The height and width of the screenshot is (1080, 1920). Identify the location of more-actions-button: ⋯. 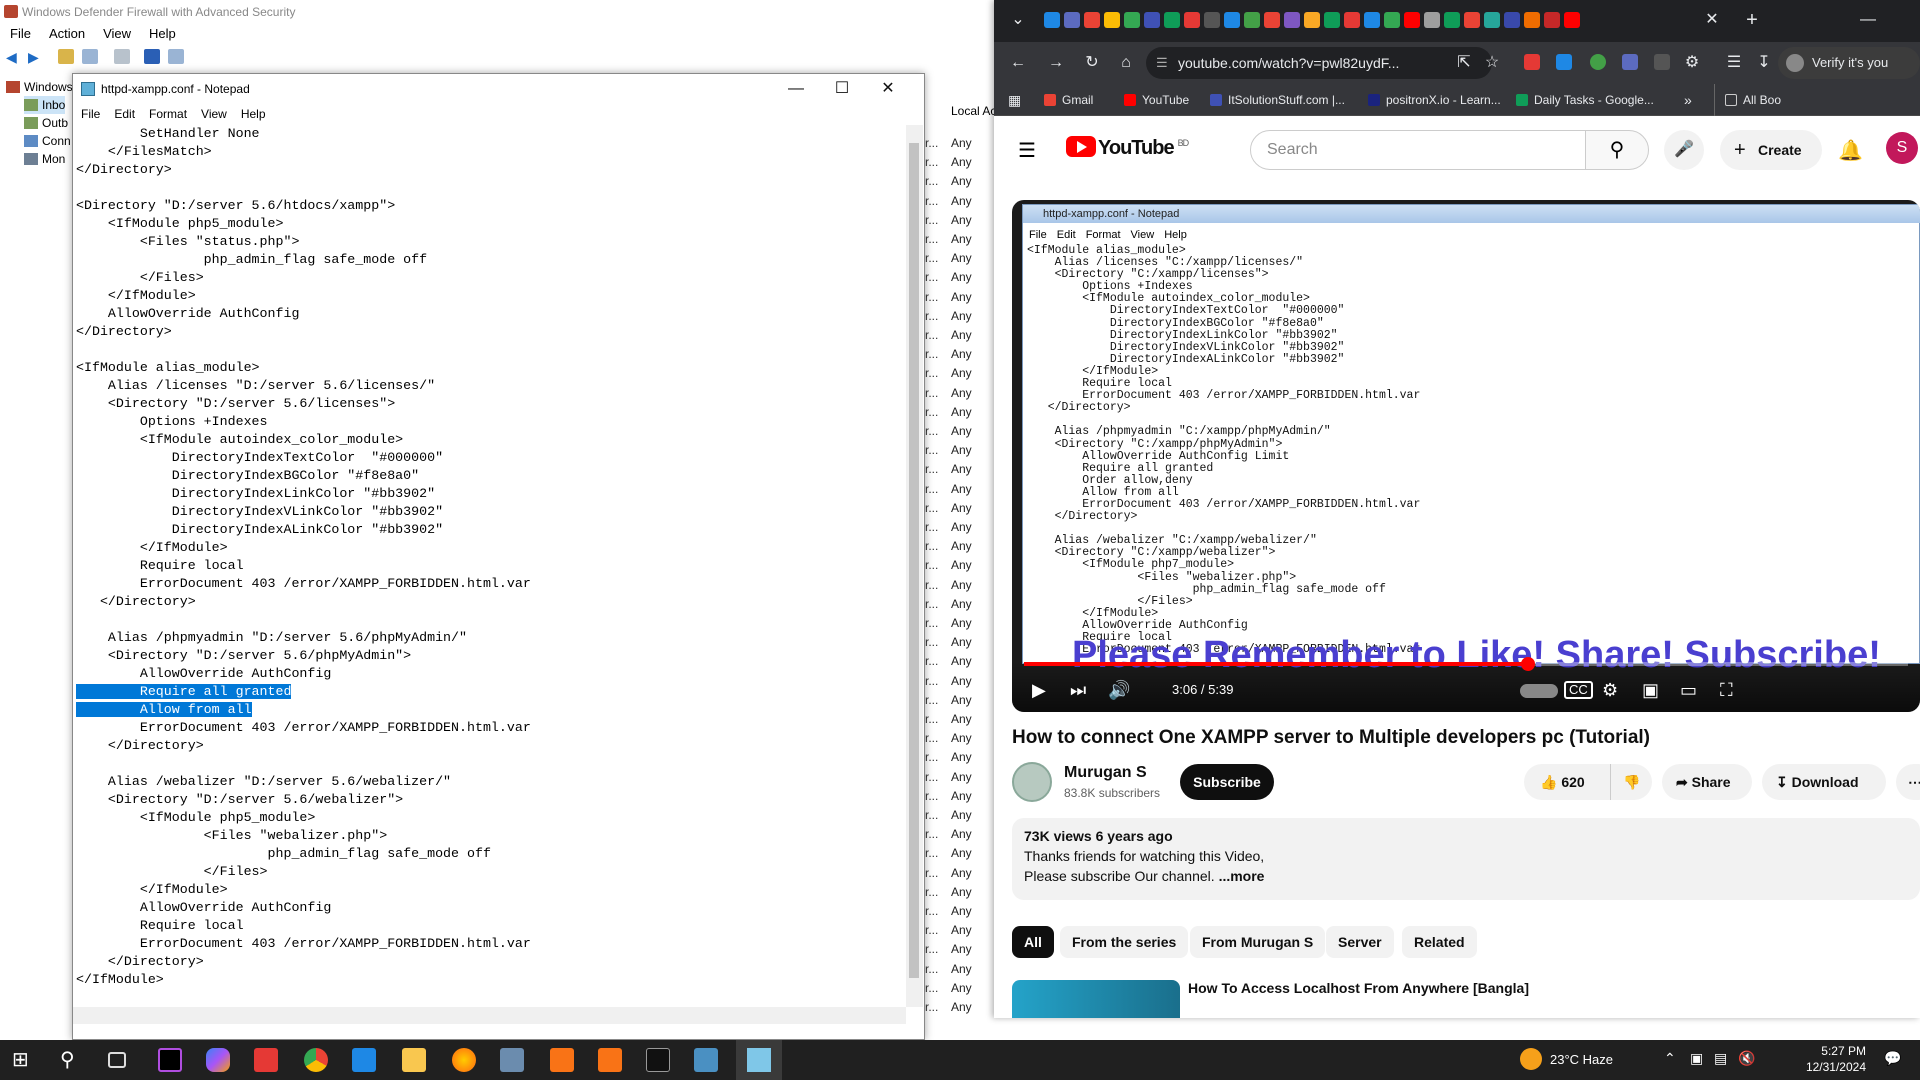
(1908, 782).